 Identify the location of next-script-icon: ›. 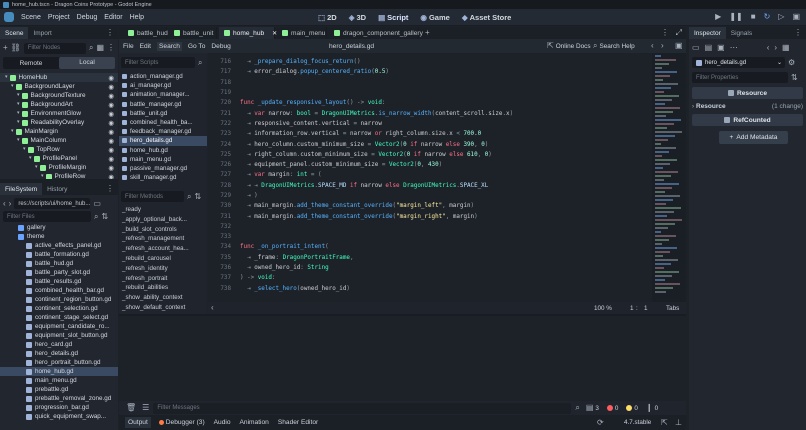
(662, 46).